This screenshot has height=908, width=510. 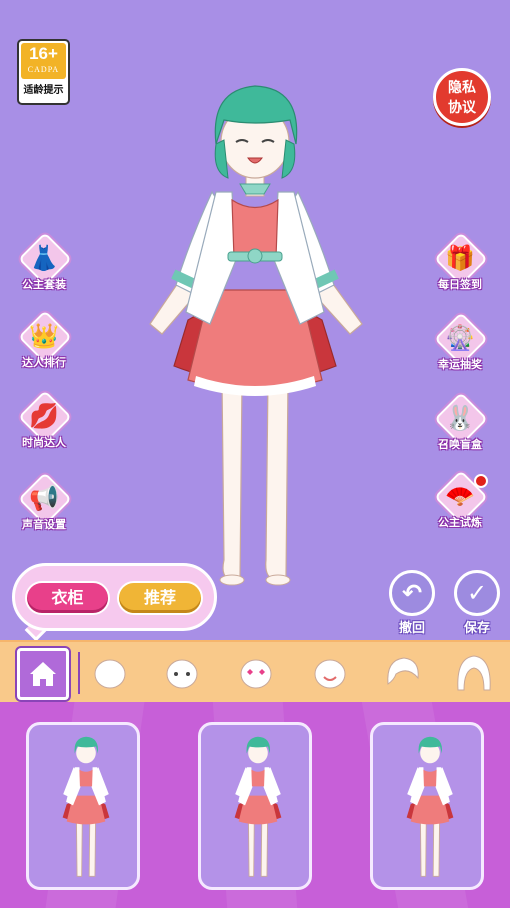 I want to click on menu-label: 达人排行, so click(x=44, y=362).